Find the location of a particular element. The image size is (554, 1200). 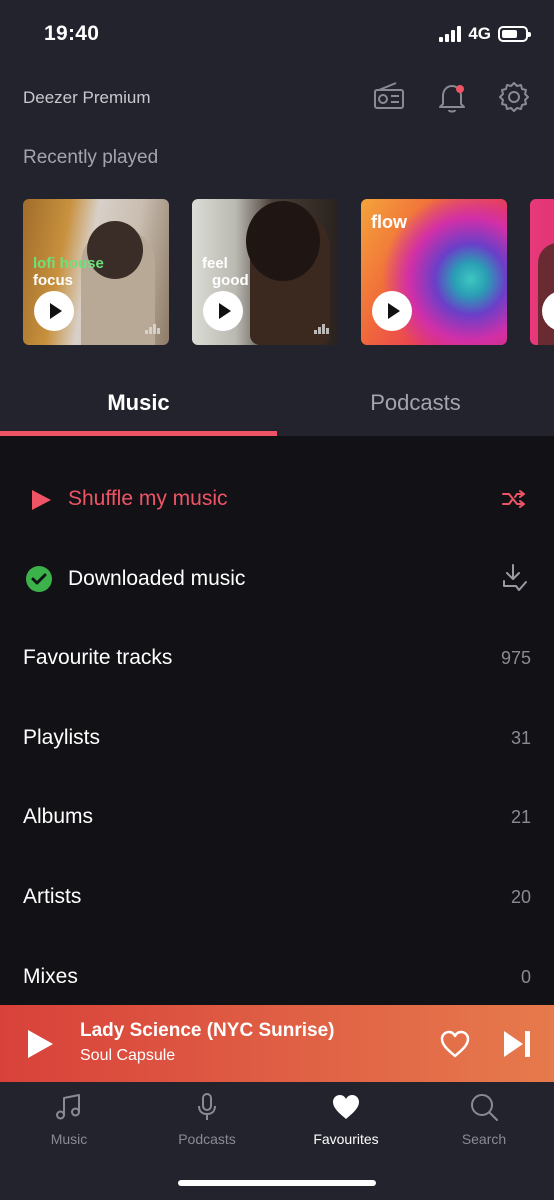

nav-item-podcasts: Podcasts is located at coordinates (207, 1119).